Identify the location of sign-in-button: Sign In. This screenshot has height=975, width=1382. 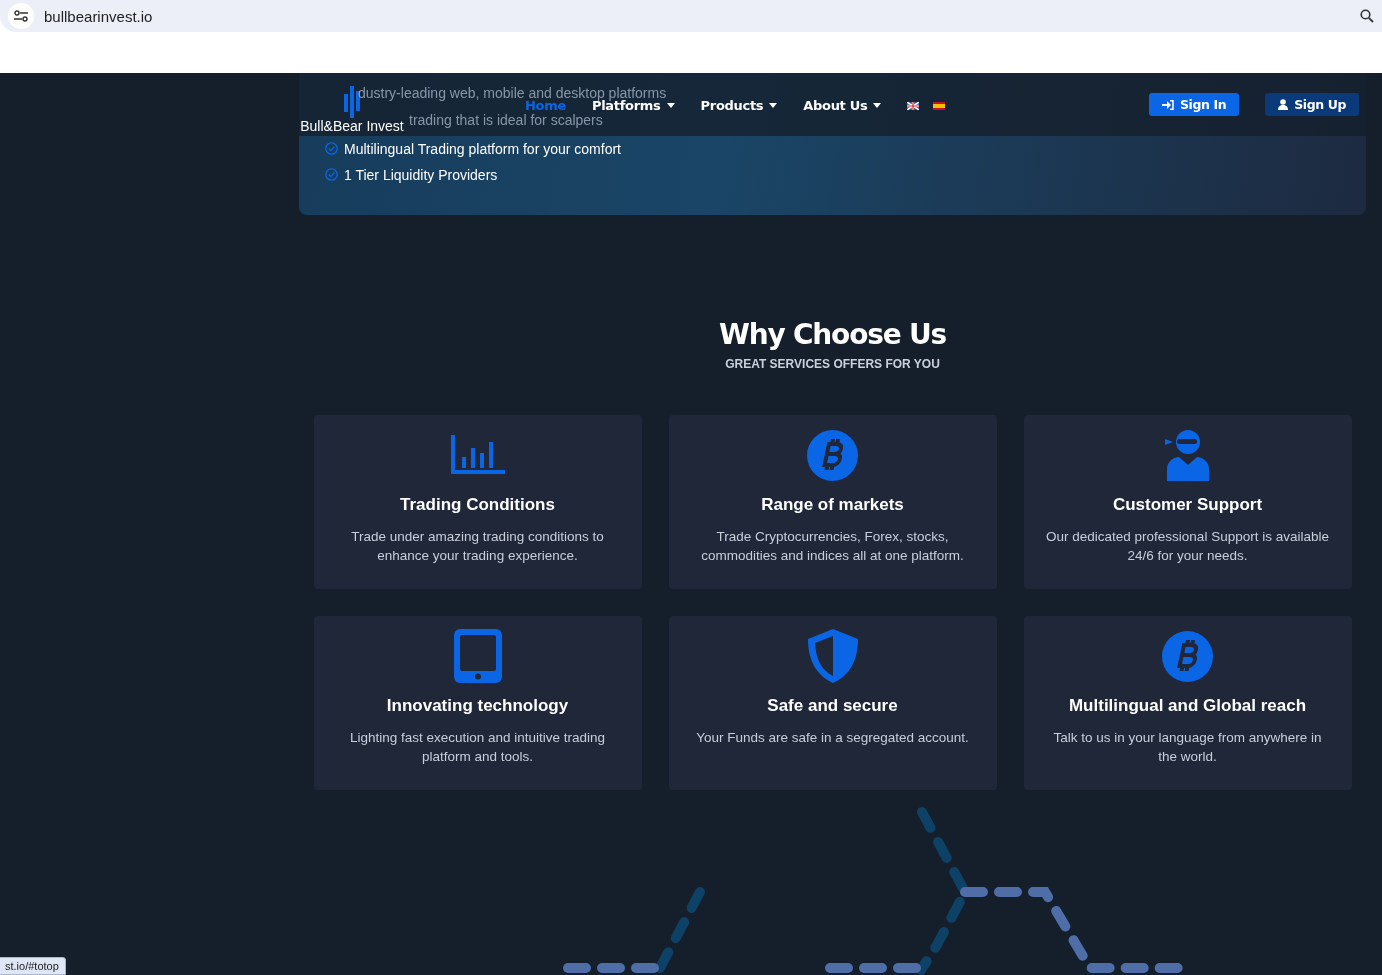
(1194, 104).